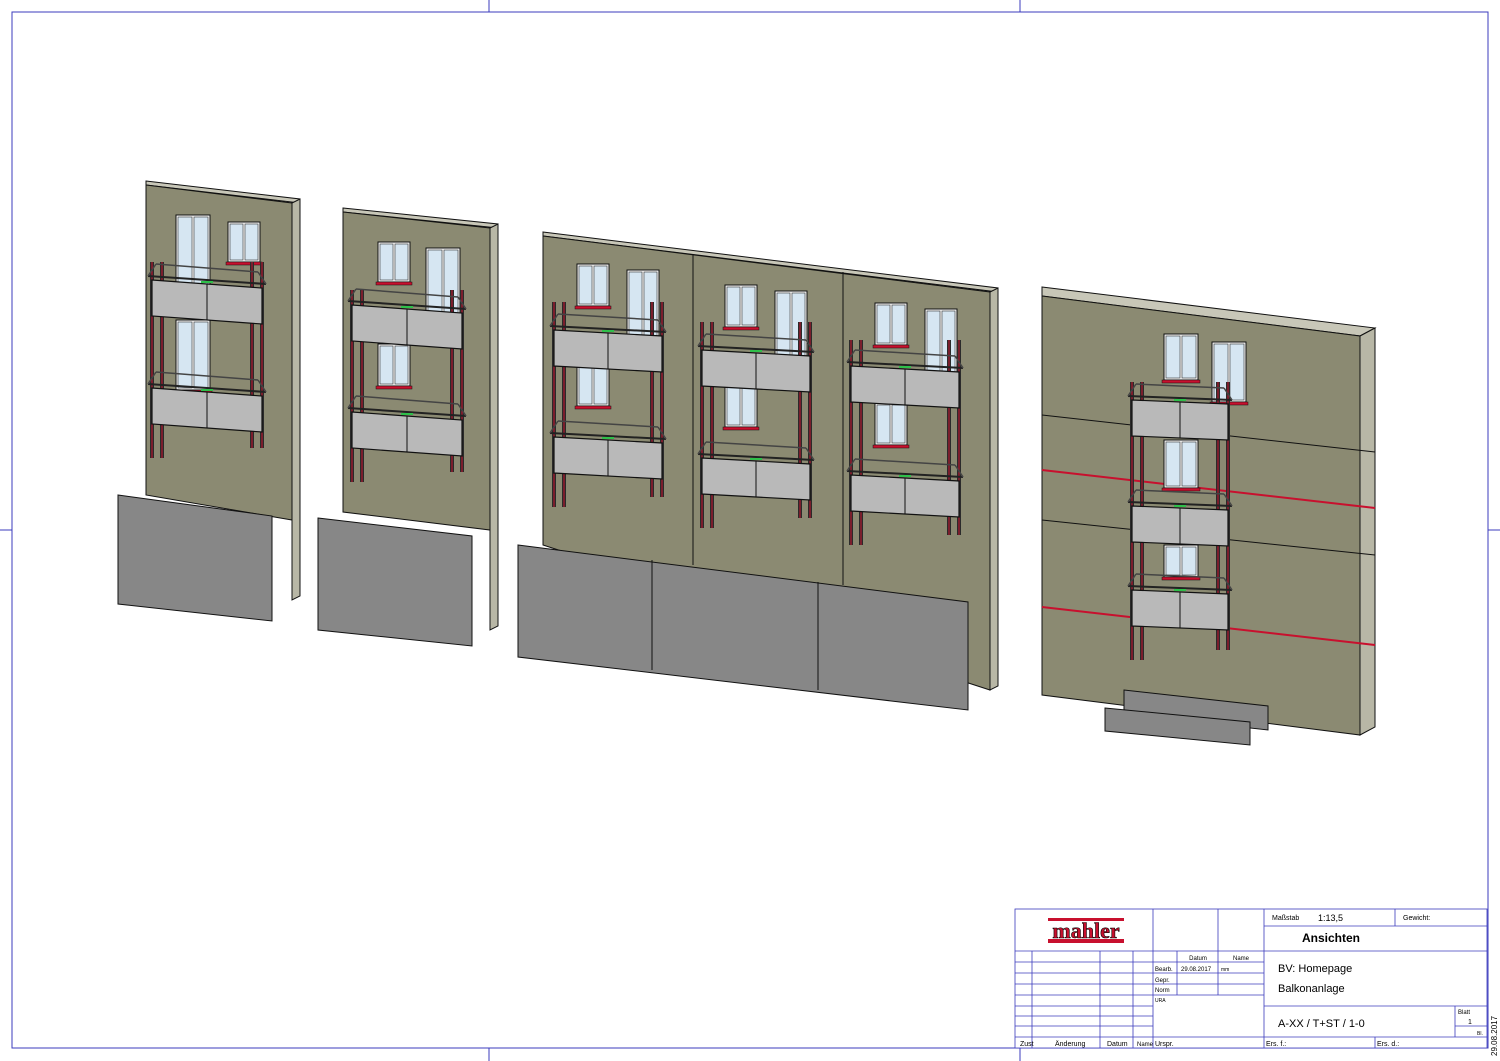  Describe the element at coordinates (1321, 1024) in the screenshot. I see `drawing-number: A-XX / T+ST / 1-0` at that location.